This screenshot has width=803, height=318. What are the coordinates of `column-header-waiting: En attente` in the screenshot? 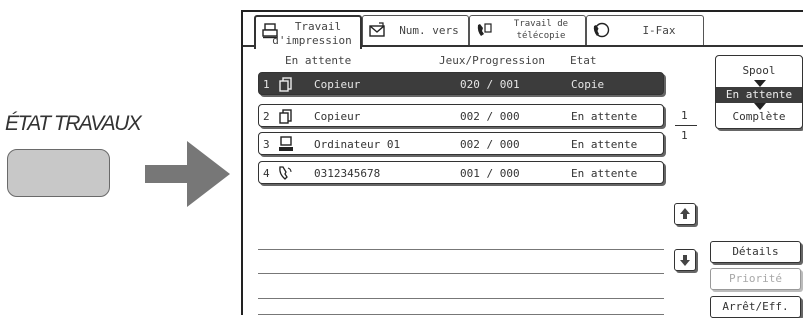 It's located at (318, 60).